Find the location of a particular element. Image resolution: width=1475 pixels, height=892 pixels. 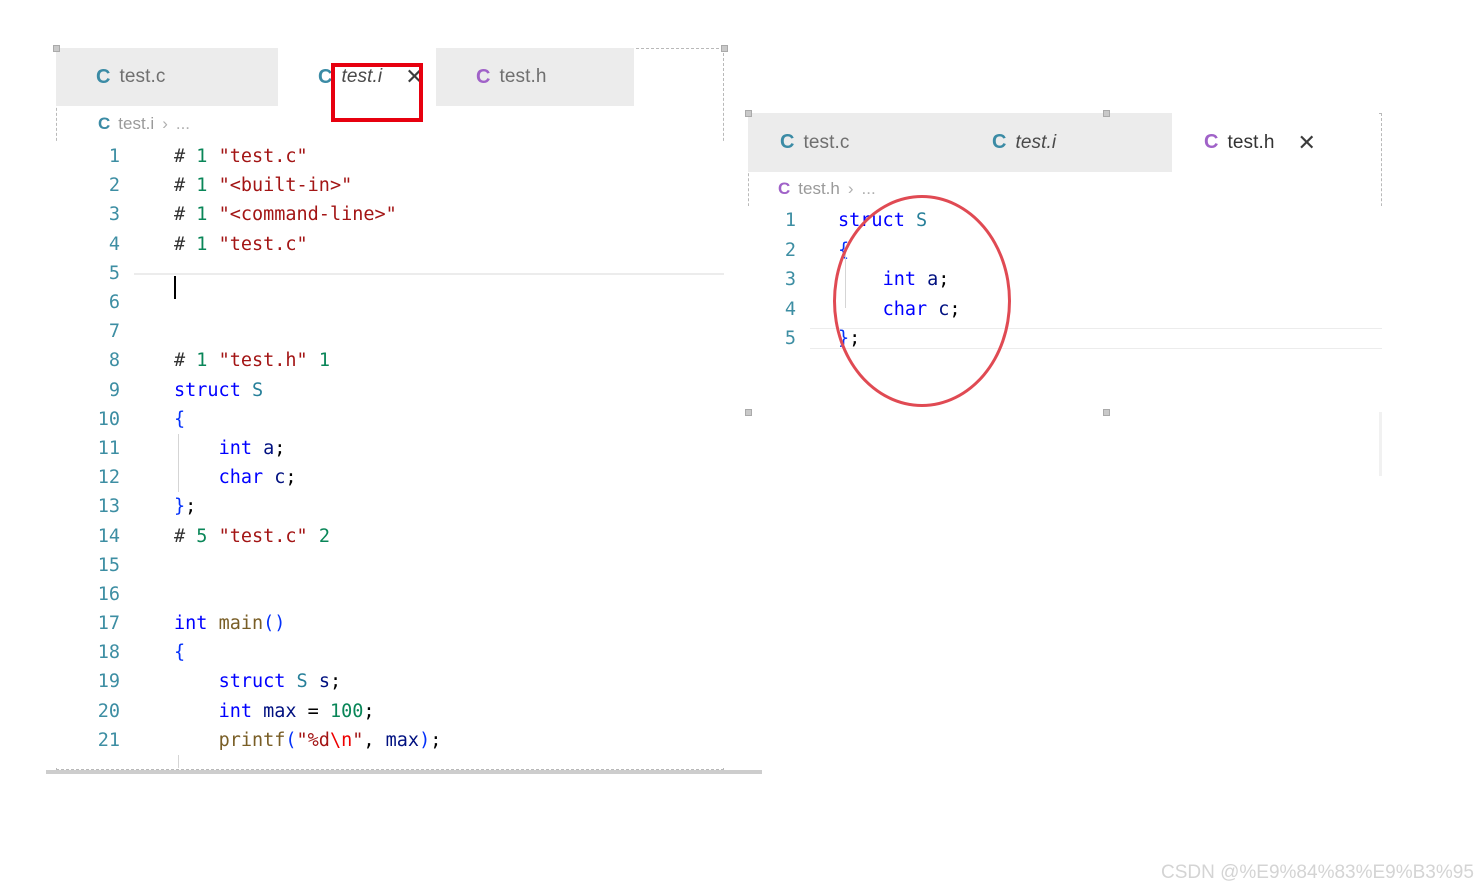

code-line: 8 # 1 "test.h" 1 is located at coordinates (390, 360).